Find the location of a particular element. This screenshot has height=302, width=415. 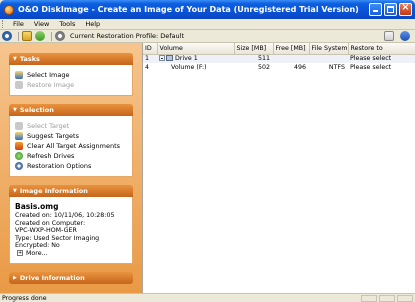

task-suggest-targets: Suggest Targets is located at coordinates (71, 136).